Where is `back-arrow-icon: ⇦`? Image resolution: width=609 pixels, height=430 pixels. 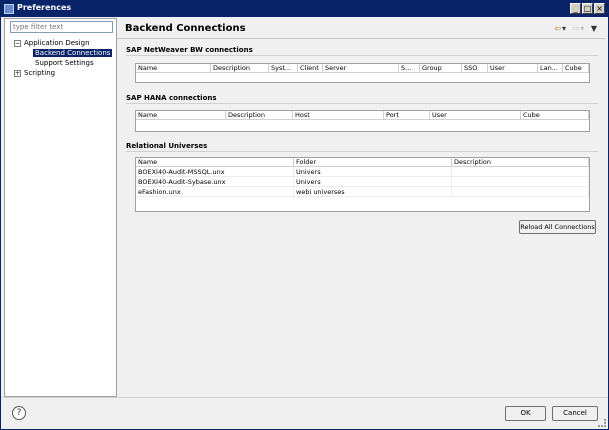 back-arrow-icon: ⇦ is located at coordinates (557, 28).